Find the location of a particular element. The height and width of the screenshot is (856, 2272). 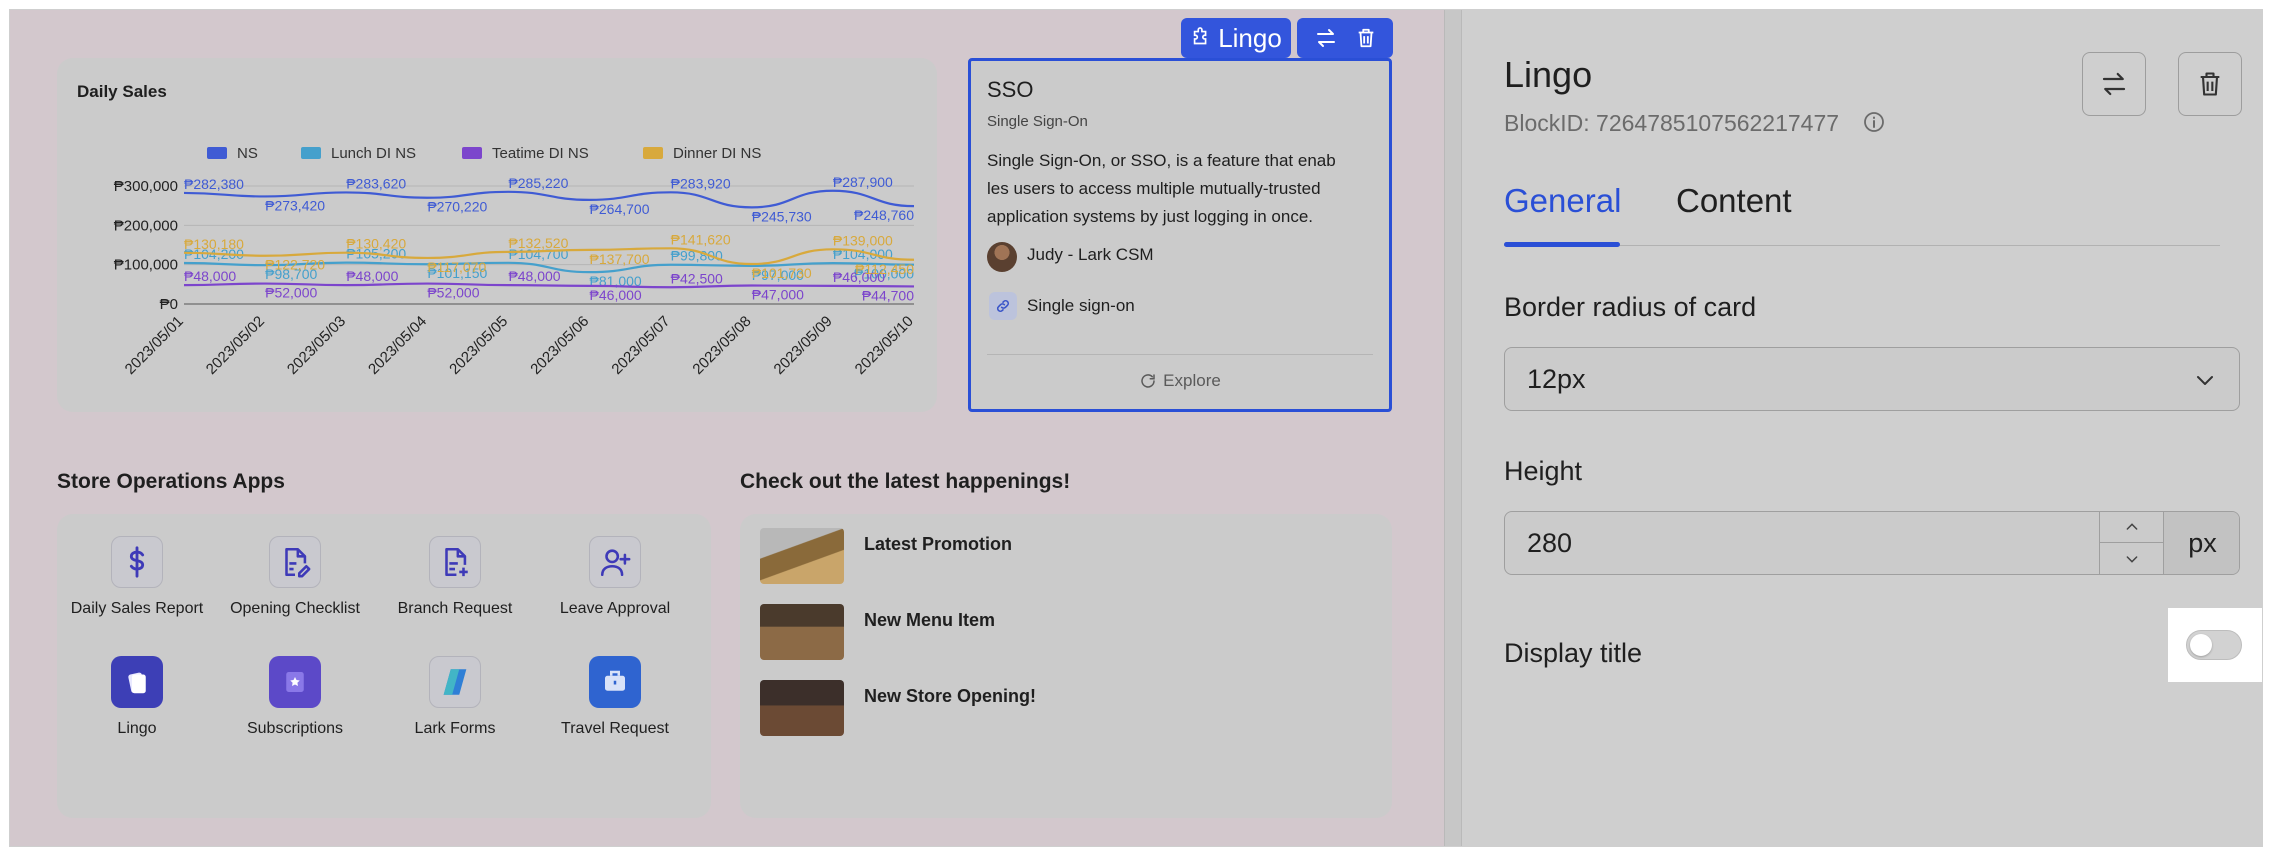

subscriptions-icon is located at coordinates (295, 682).